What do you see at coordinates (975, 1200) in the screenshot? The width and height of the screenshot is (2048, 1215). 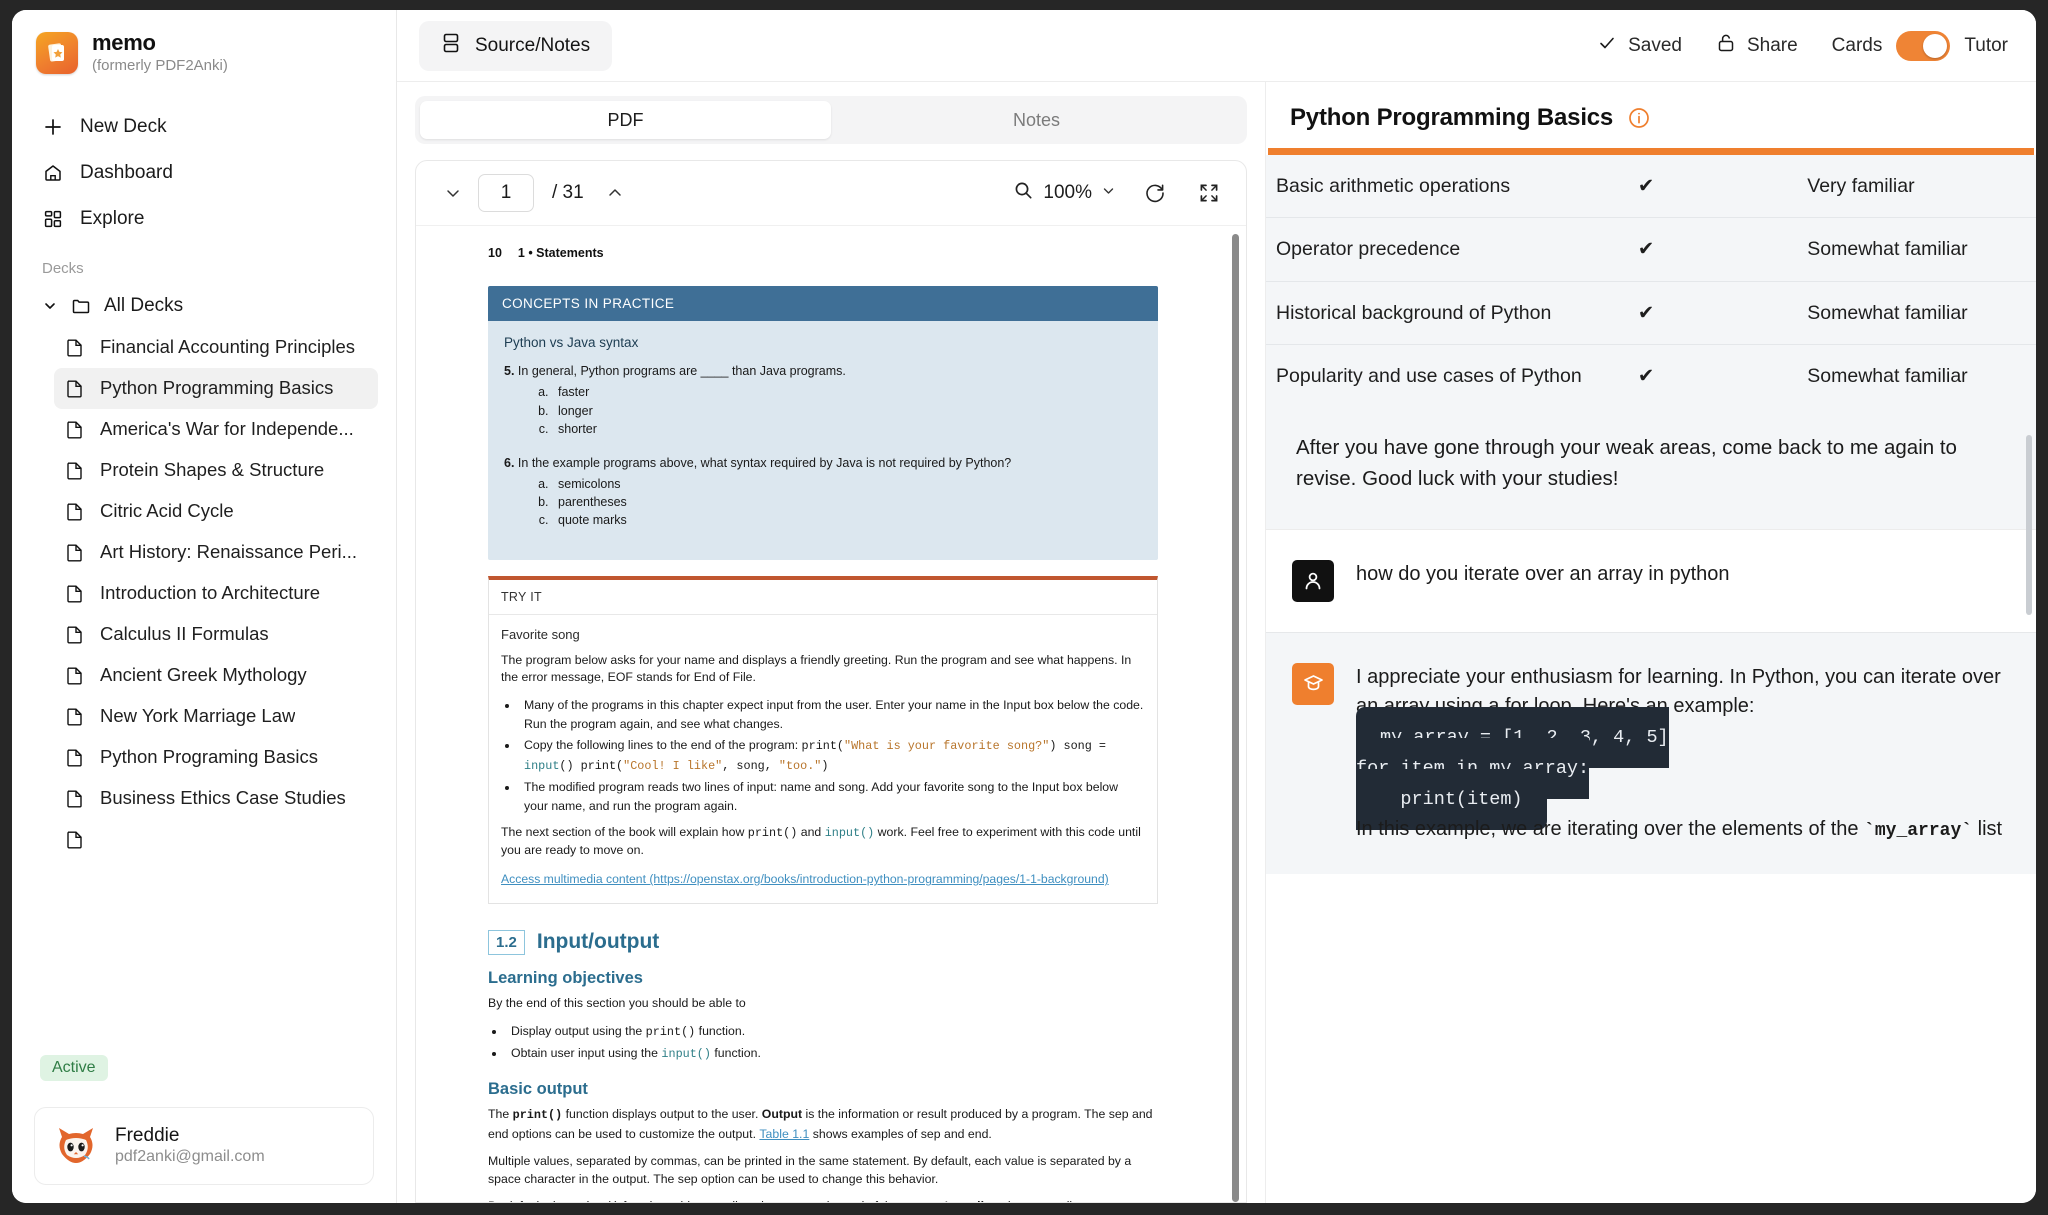 I see `p-bold: newline` at bounding box center [975, 1200].